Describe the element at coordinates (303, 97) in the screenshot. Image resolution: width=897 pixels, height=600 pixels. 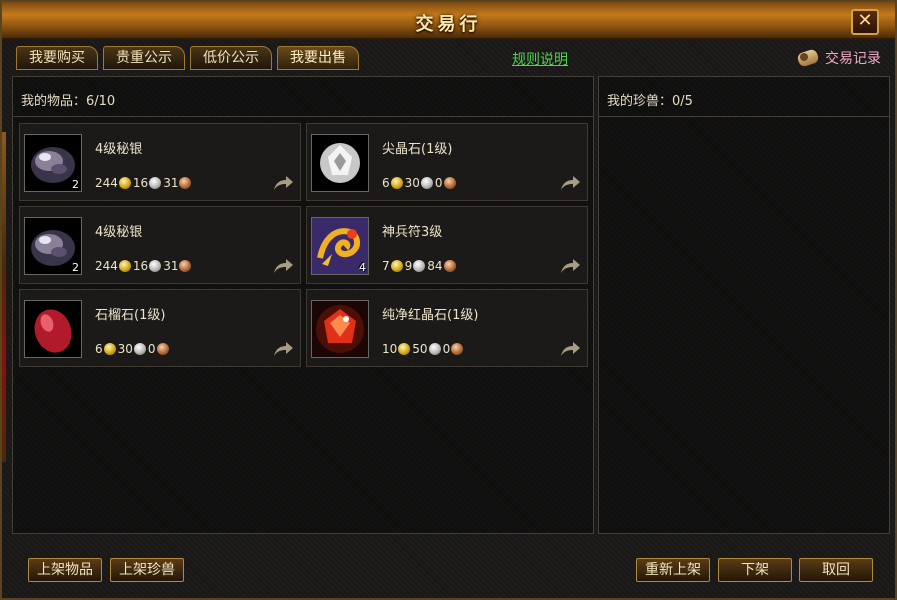
I see `my-items-header: 我的物品：6/10` at that location.